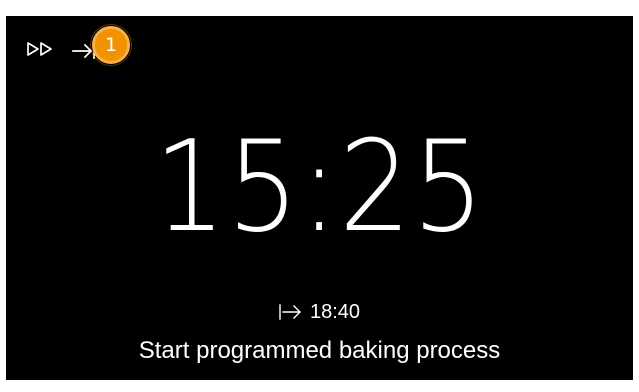 This screenshot has width=639, height=392. I want to click on end-time-row: 18:40, so click(319, 312).